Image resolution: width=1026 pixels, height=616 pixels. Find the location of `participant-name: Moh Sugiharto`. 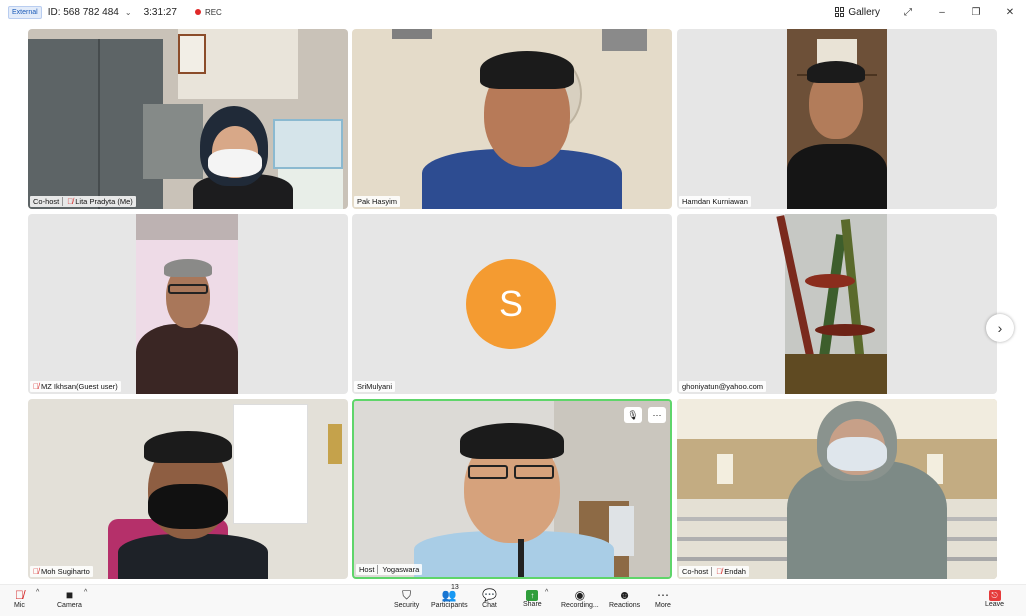

participant-name: Moh Sugiharto is located at coordinates (65, 571).